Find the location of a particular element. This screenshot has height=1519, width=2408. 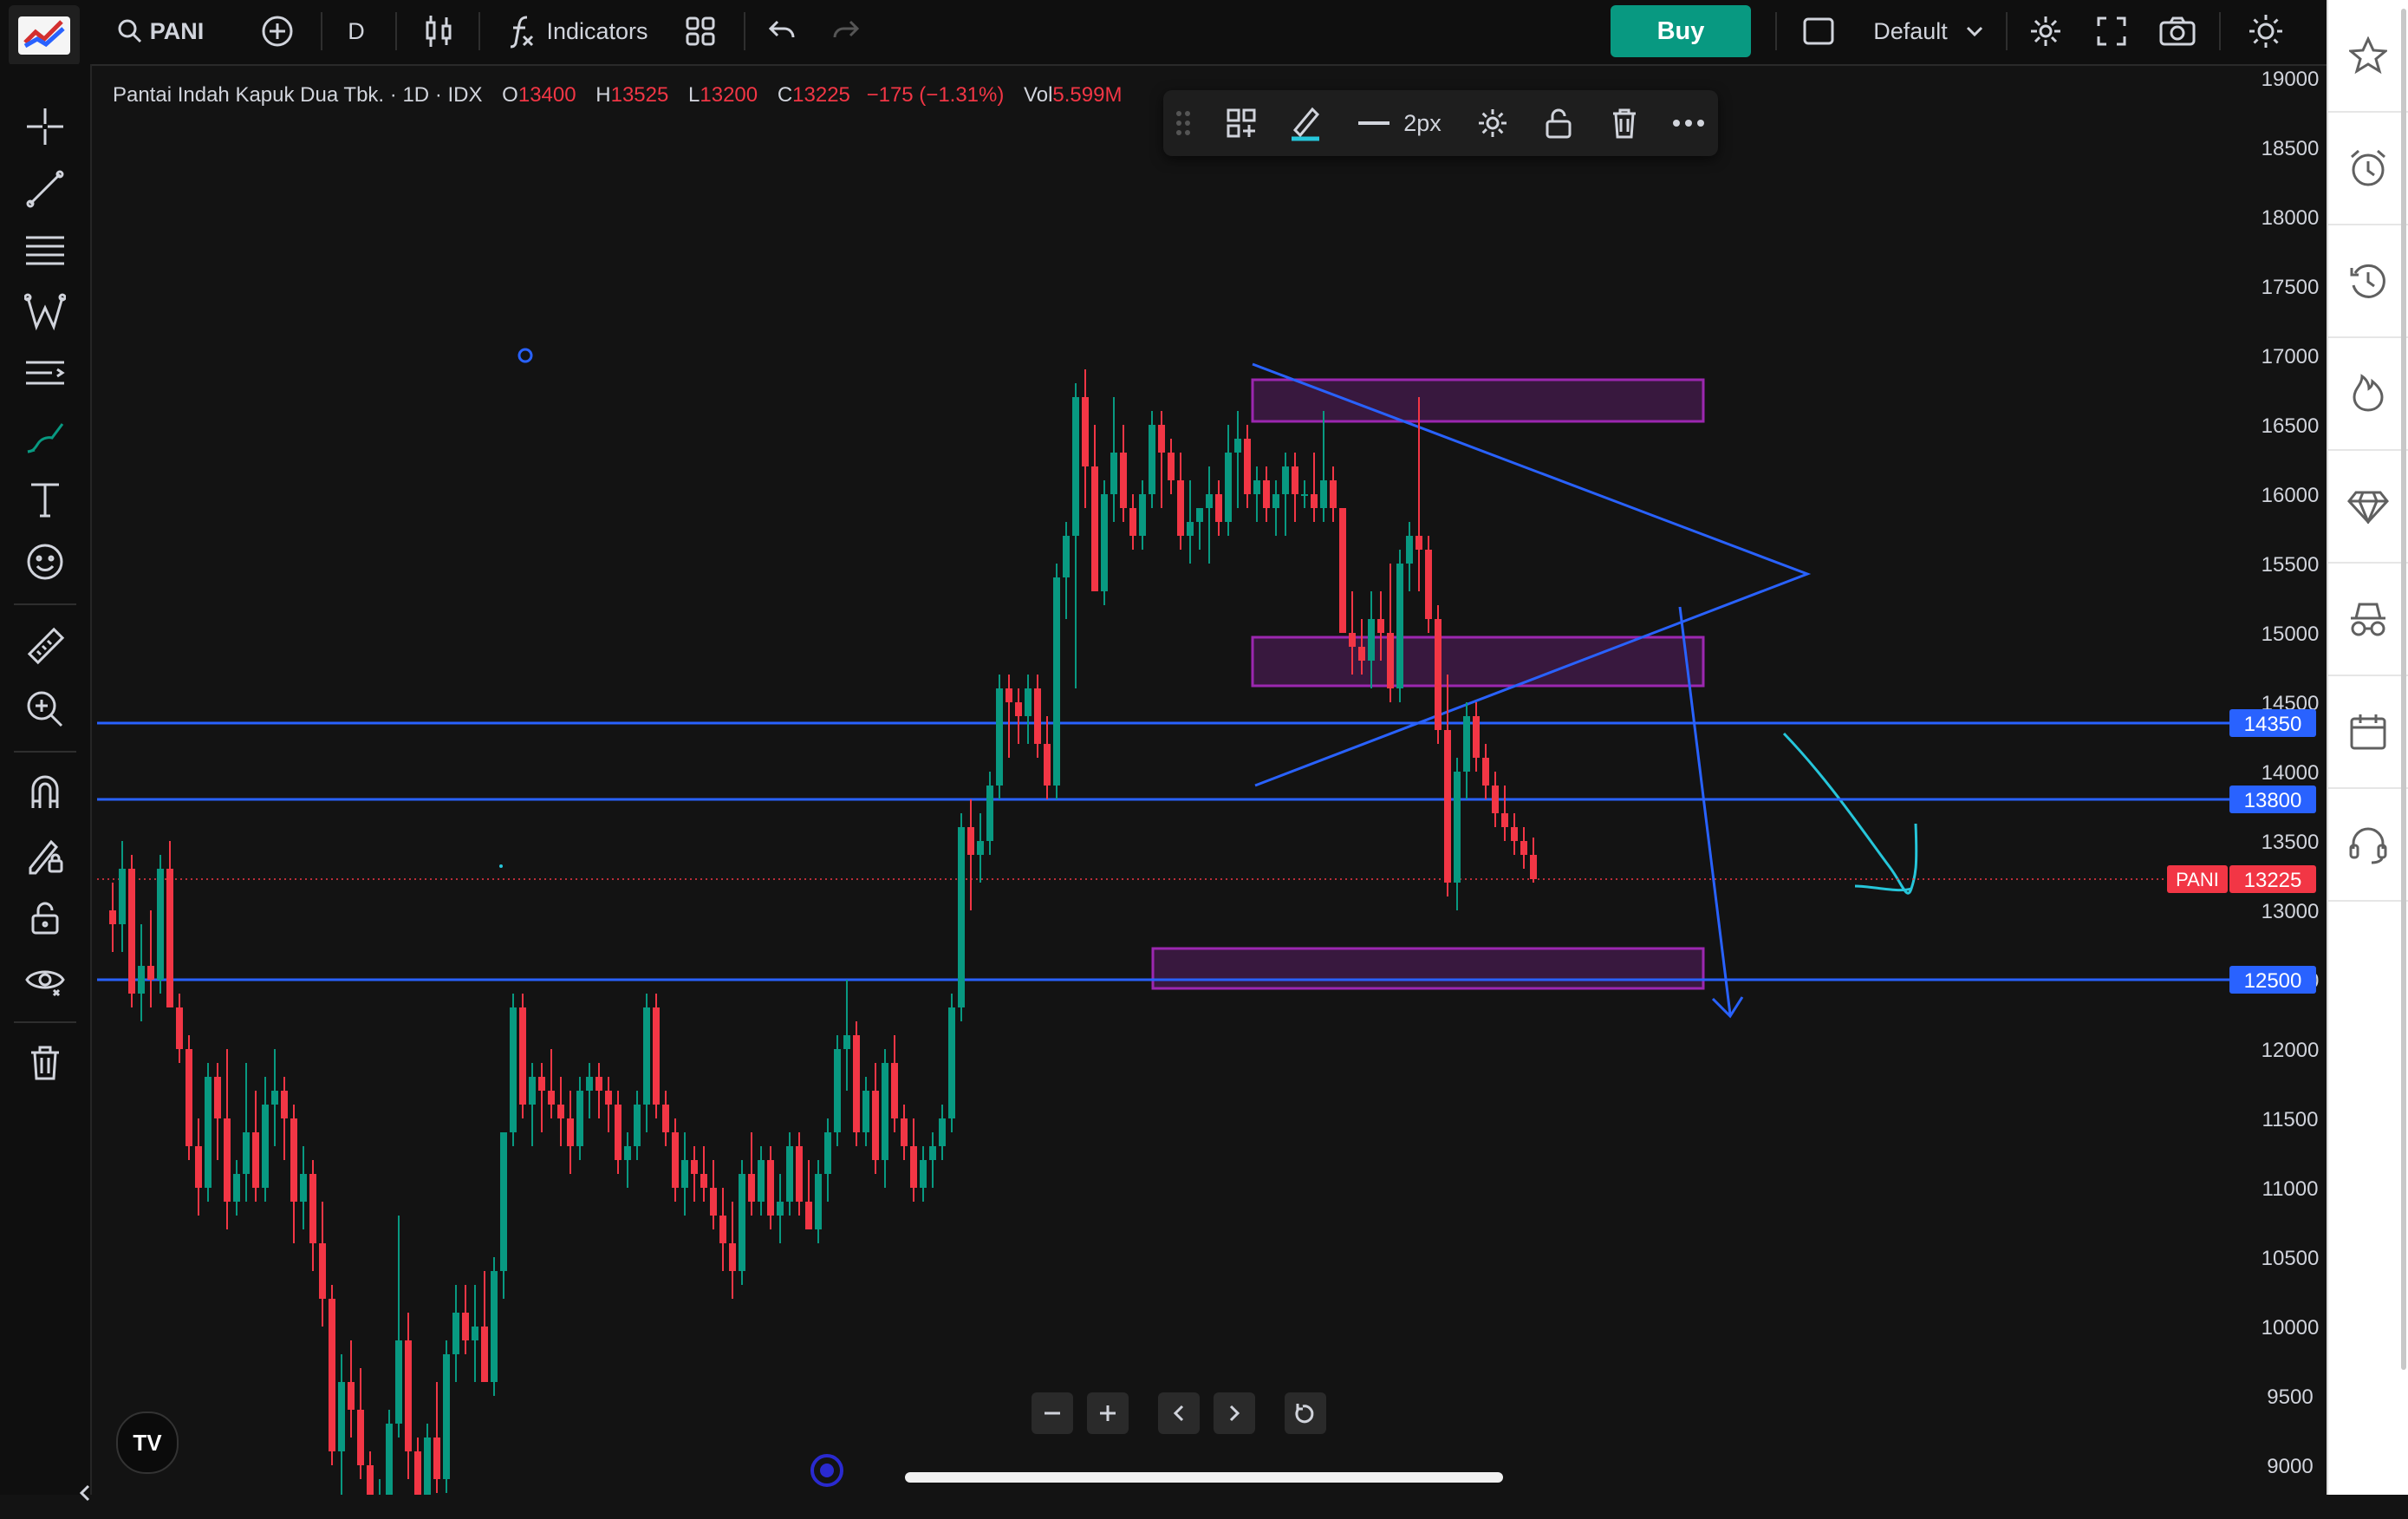

price-tick-label: 16000 is located at coordinates (2291, 495).